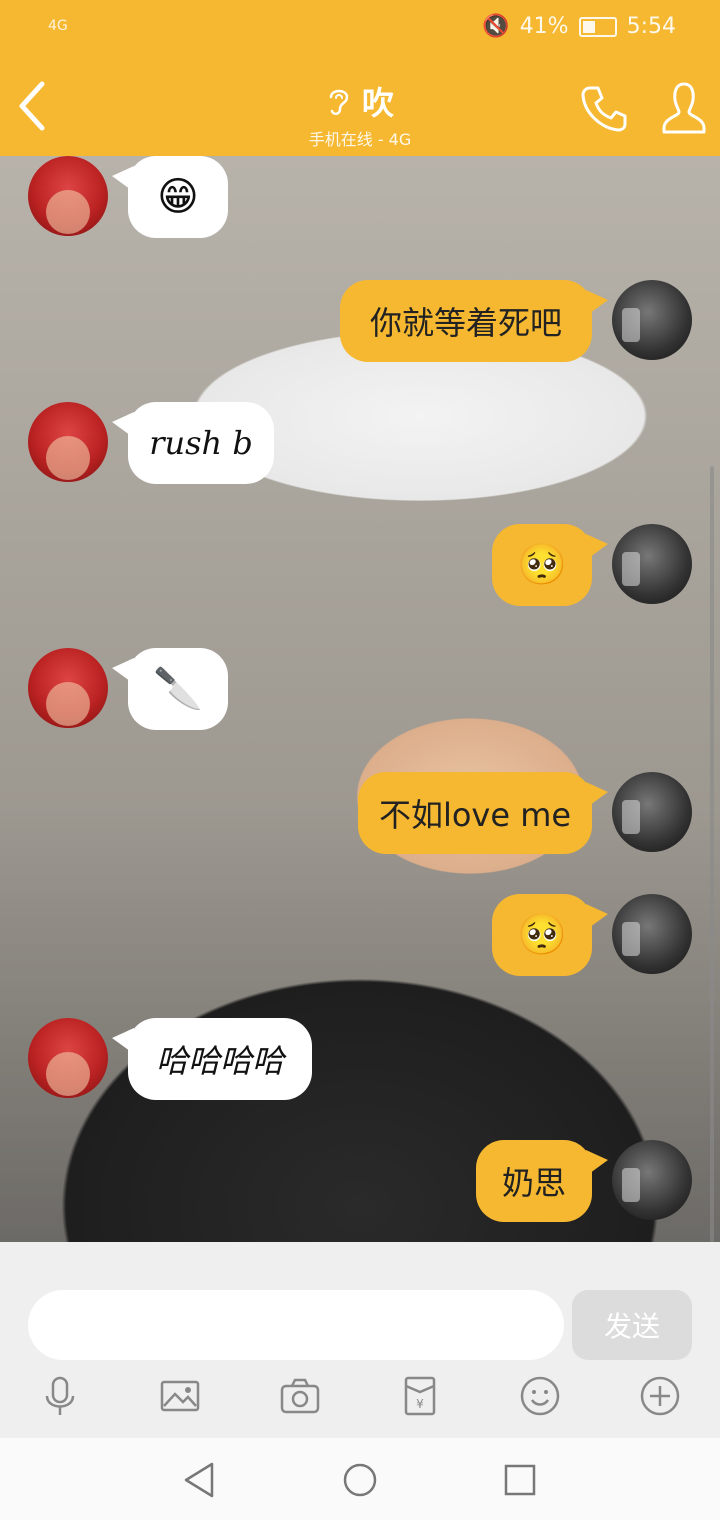 This screenshot has width=720, height=1520. Describe the element at coordinates (712, 854) in the screenshot. I see `scrollbar` at that location.